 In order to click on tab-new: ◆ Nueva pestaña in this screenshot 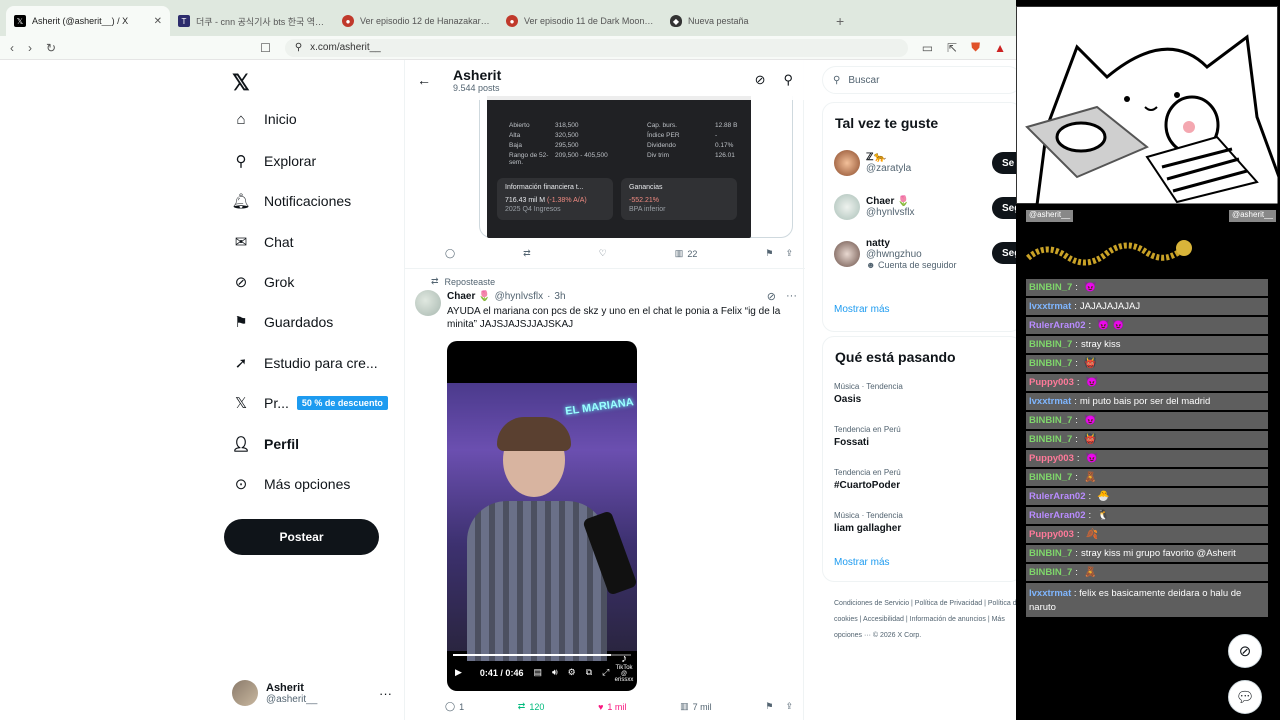, I will do `click(744, 21)`.